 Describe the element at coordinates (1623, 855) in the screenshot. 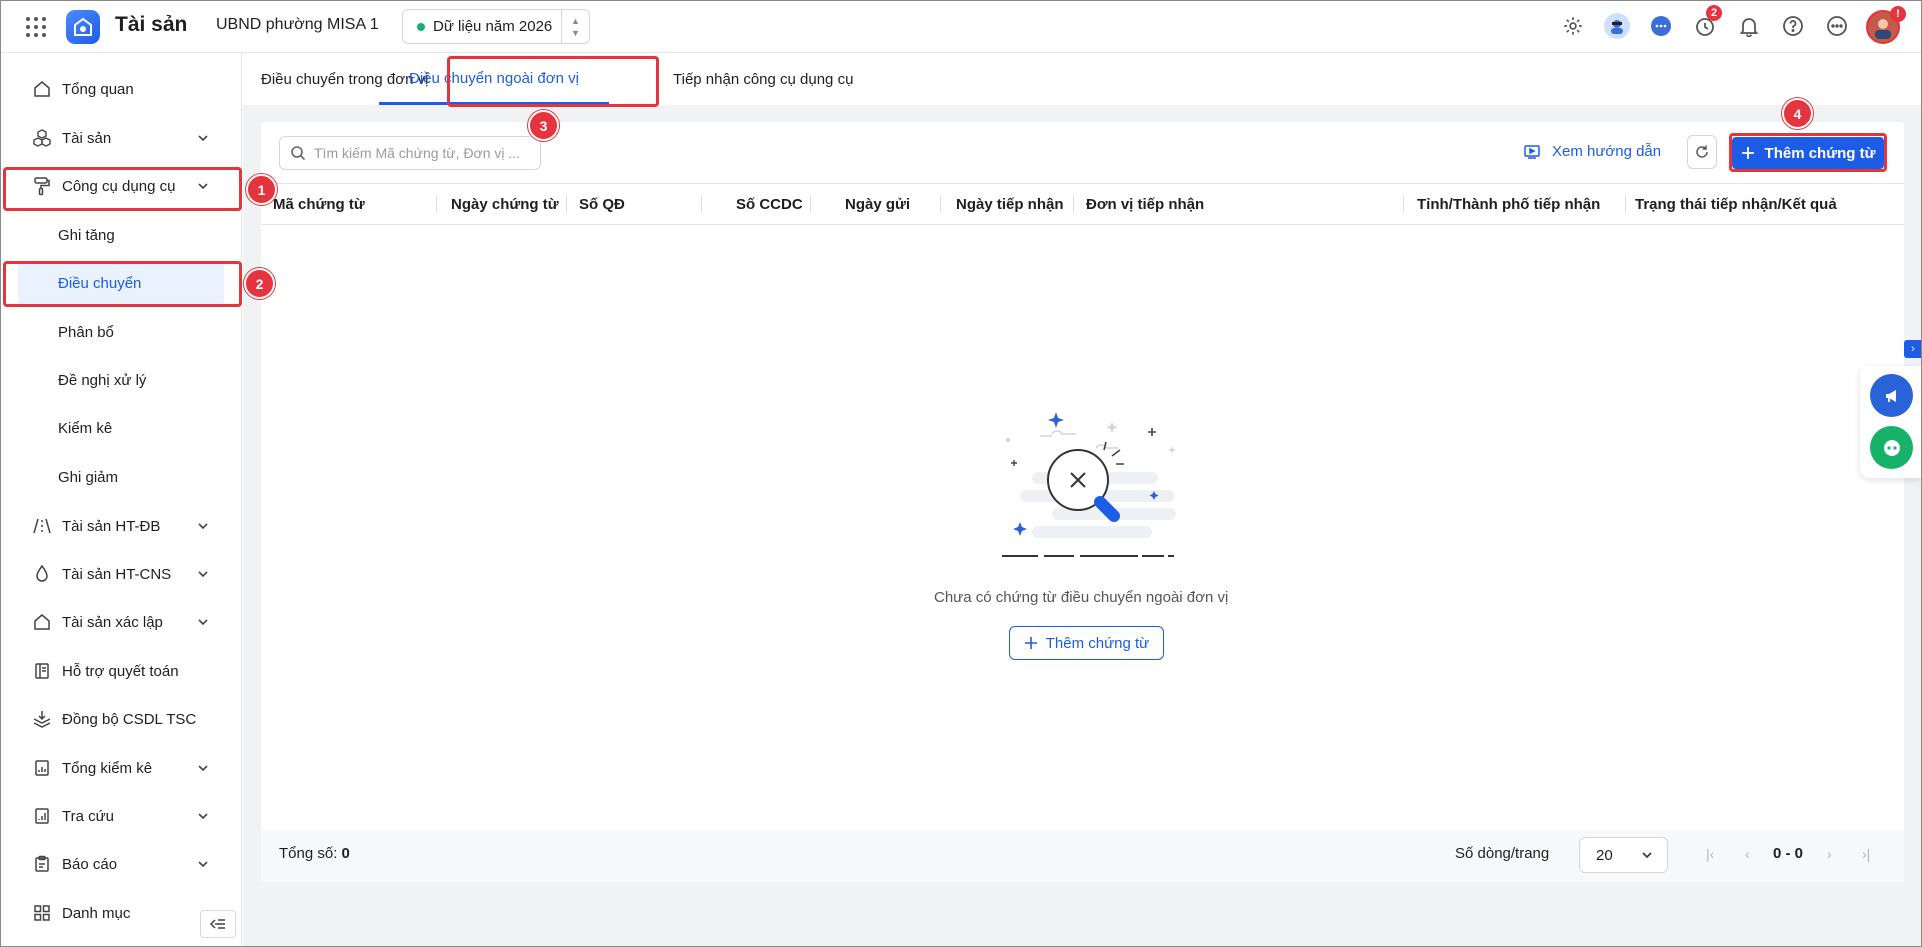

I see `rows-per-page-select: 20` at that location.